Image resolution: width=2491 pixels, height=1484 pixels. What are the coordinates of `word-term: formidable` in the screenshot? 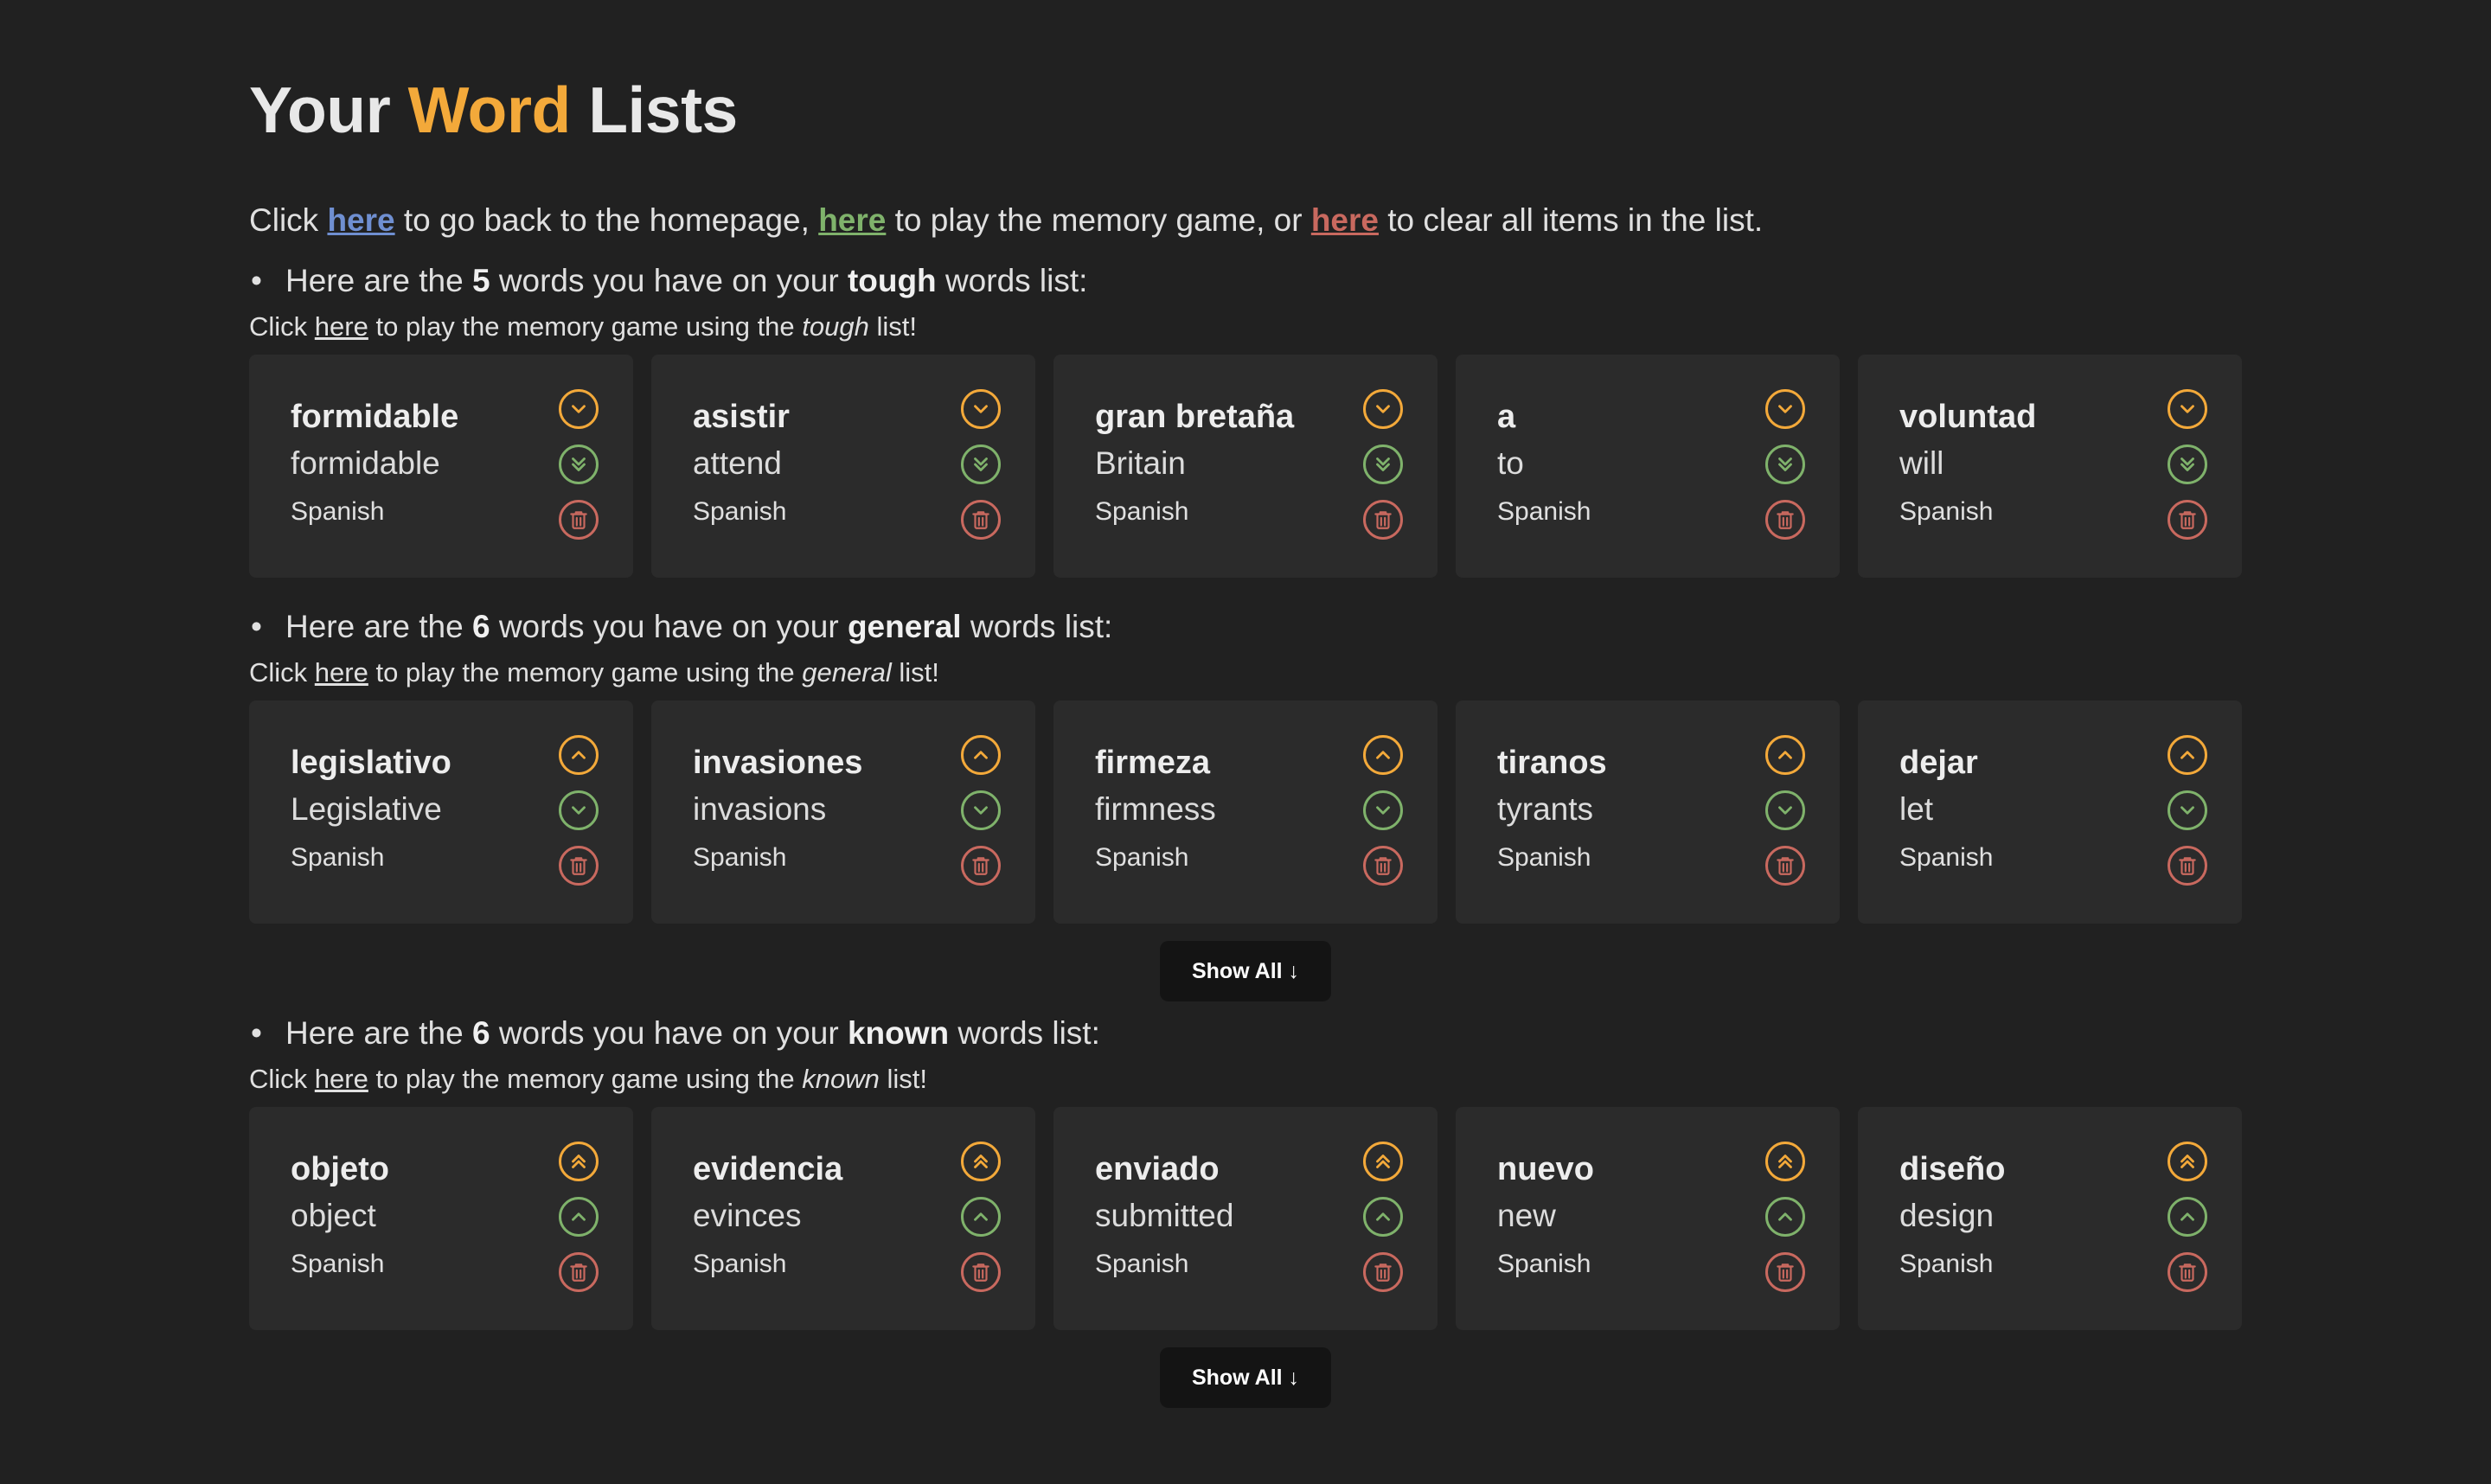 It's located at (375, 417).